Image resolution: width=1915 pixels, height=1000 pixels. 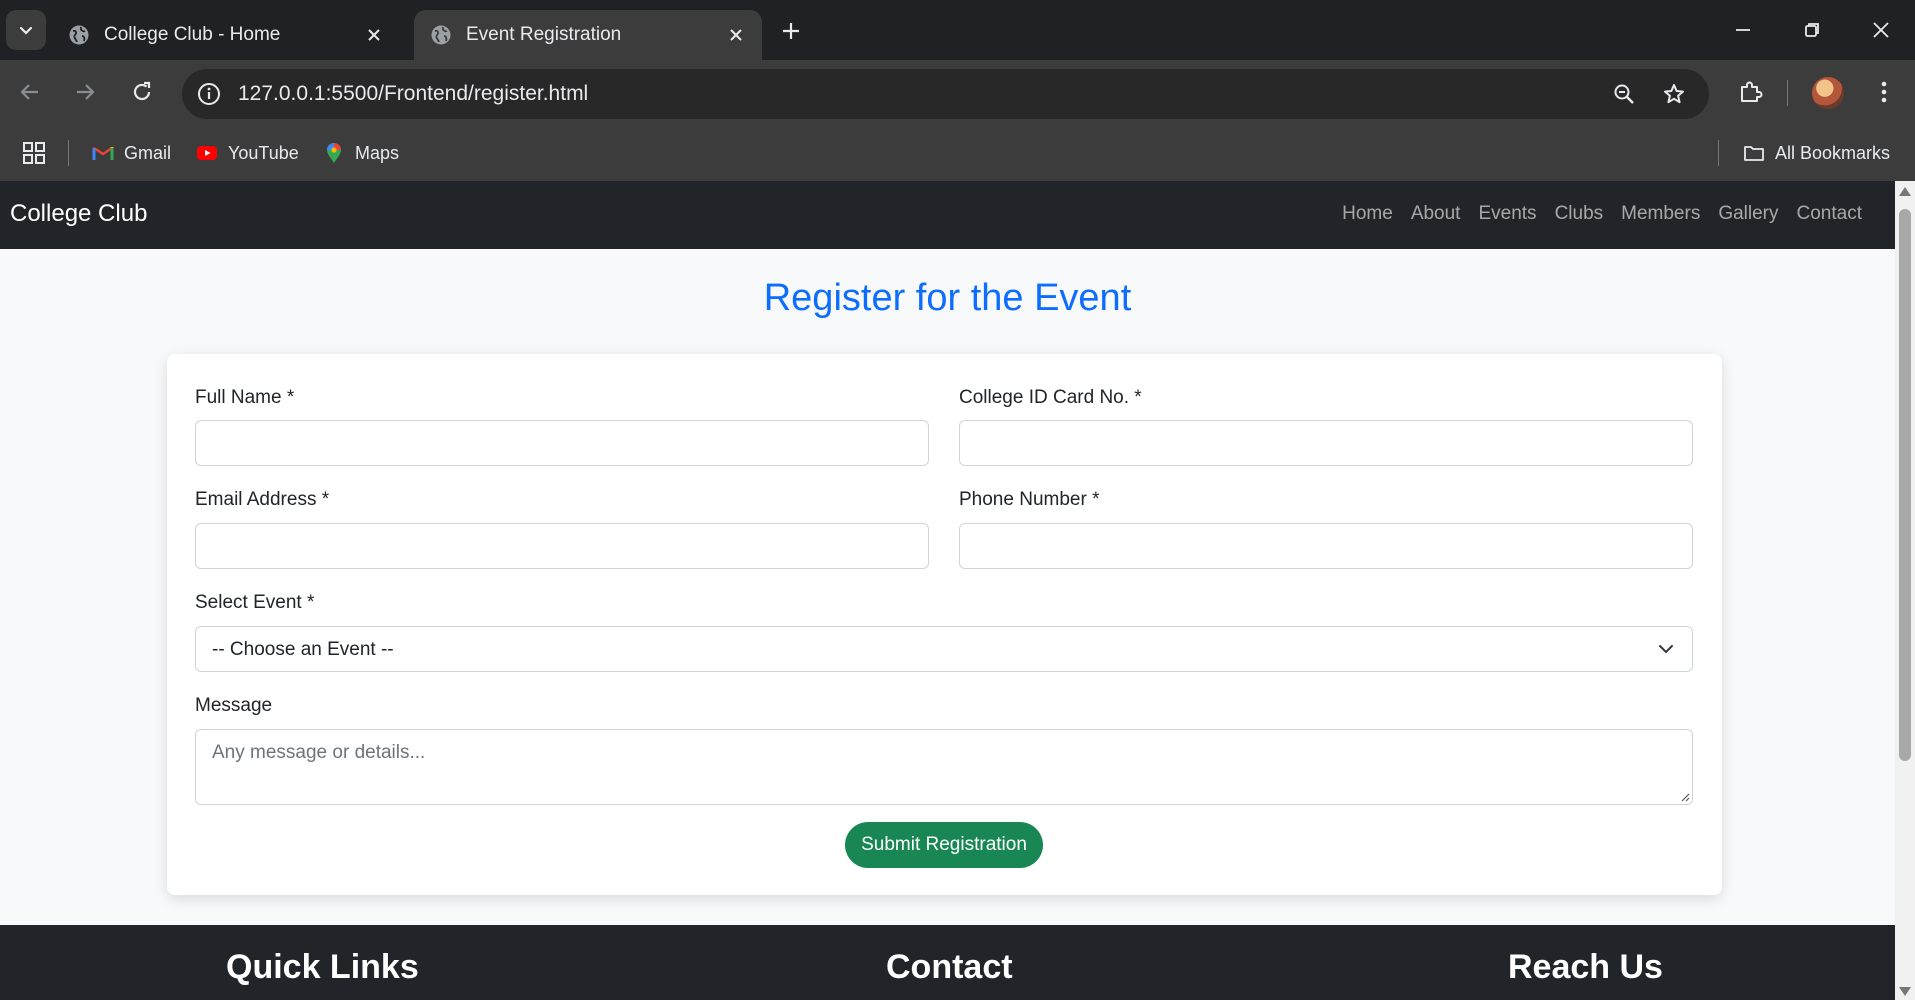 What do you see at coordinates (1905, 191) in the screenshot?
I see `scroll-up-arrow-icon` at bounding box center [1905, 191].